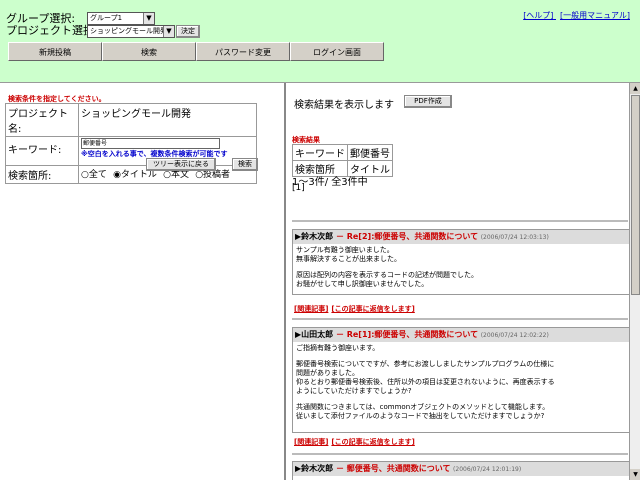  I want to click on scroll-down-icon: ▼, so click(635, 474).